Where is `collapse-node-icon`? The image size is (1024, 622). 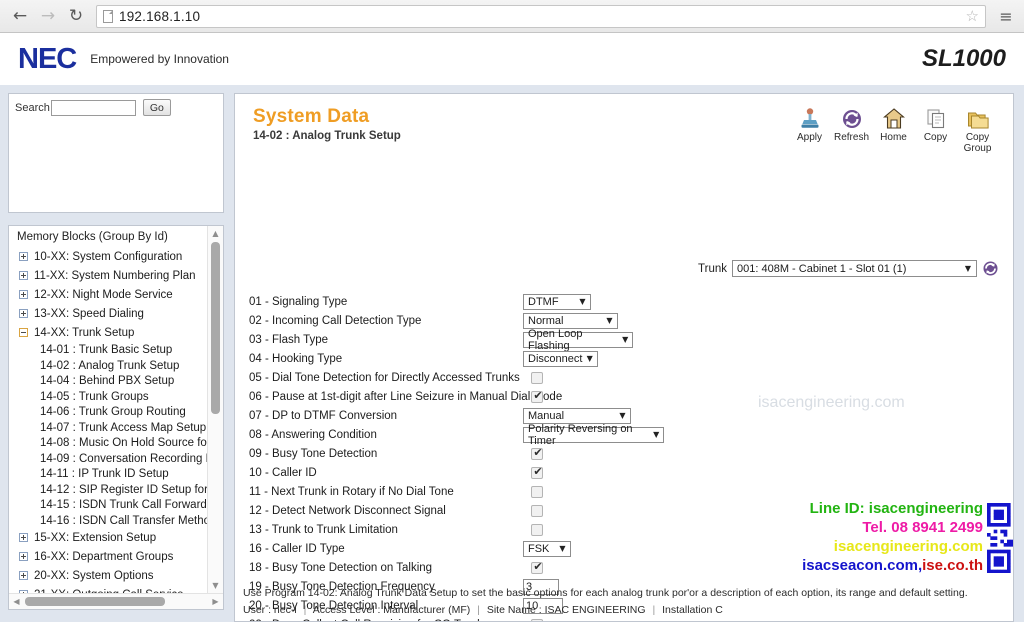
collapse-node-icon is located at coordinates (23, 332).